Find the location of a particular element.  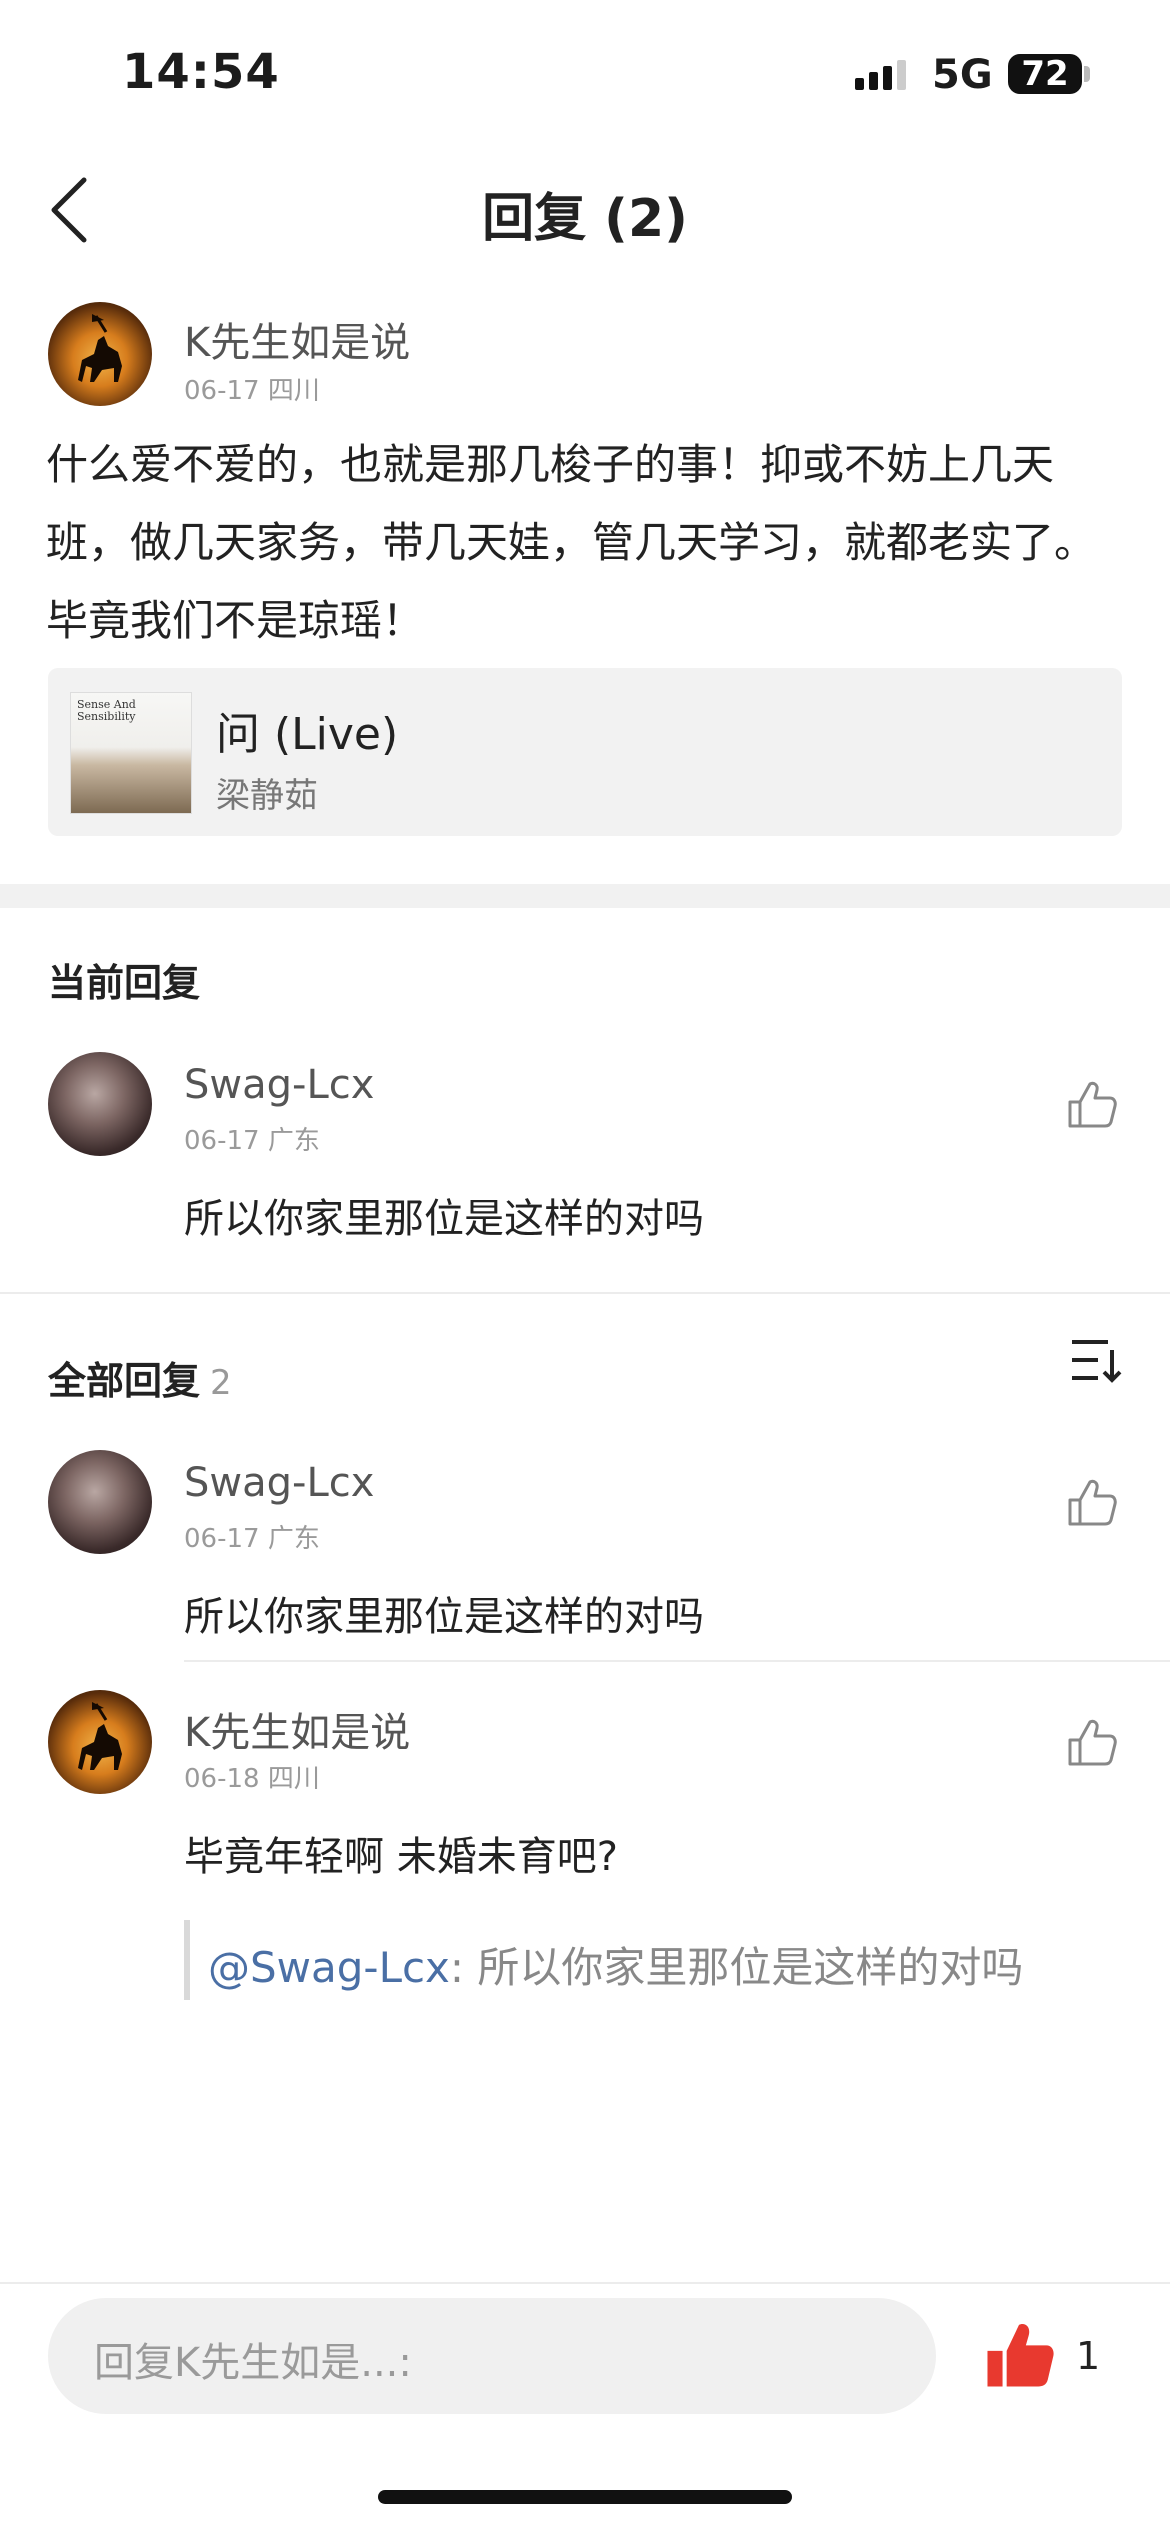

quoted-reply: @Swag-Lcx: 所以你家里那位是这样的对吗 is located at coordinates (637, 1960).